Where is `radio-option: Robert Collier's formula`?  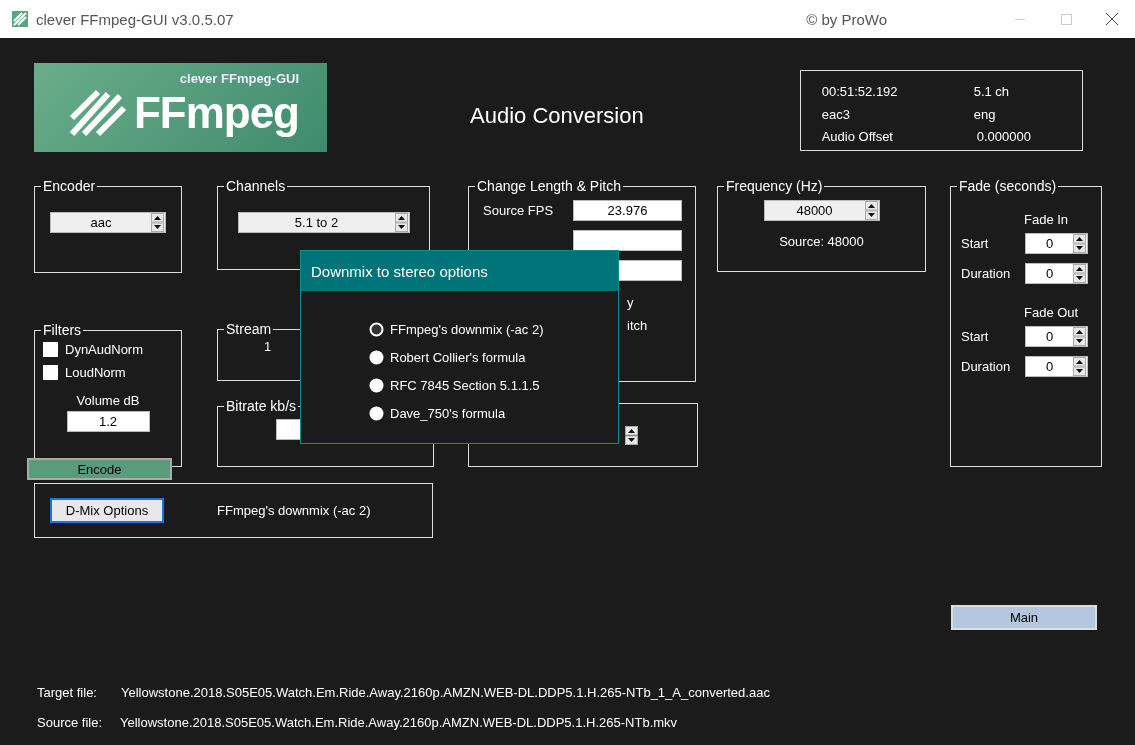 radio-option: Robert Collier's formula is located at coordinates (493, 357).